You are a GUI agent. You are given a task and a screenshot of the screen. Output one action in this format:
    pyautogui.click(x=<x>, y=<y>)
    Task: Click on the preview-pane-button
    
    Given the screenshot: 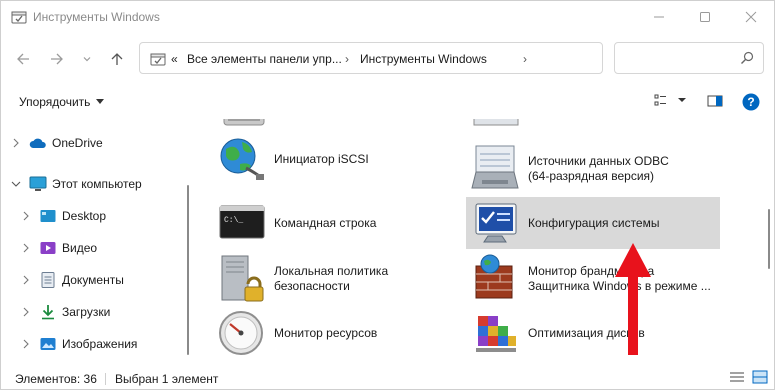 What is the action you would take?
    pyautogui.click(x=715, y=102)
    